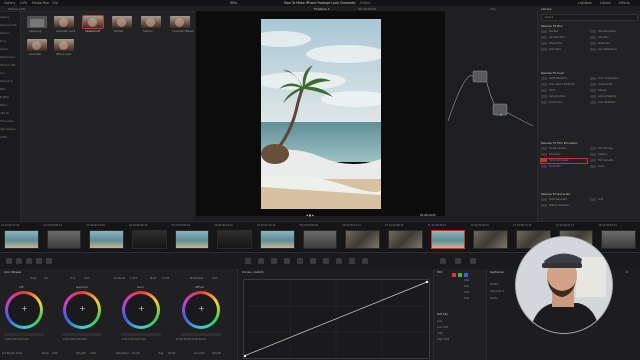 The image size is (640, 360). What do you see at coordinates (24, 334) in the screenshot?
I see `lift-master-slider` at bounding box center [24, 334].